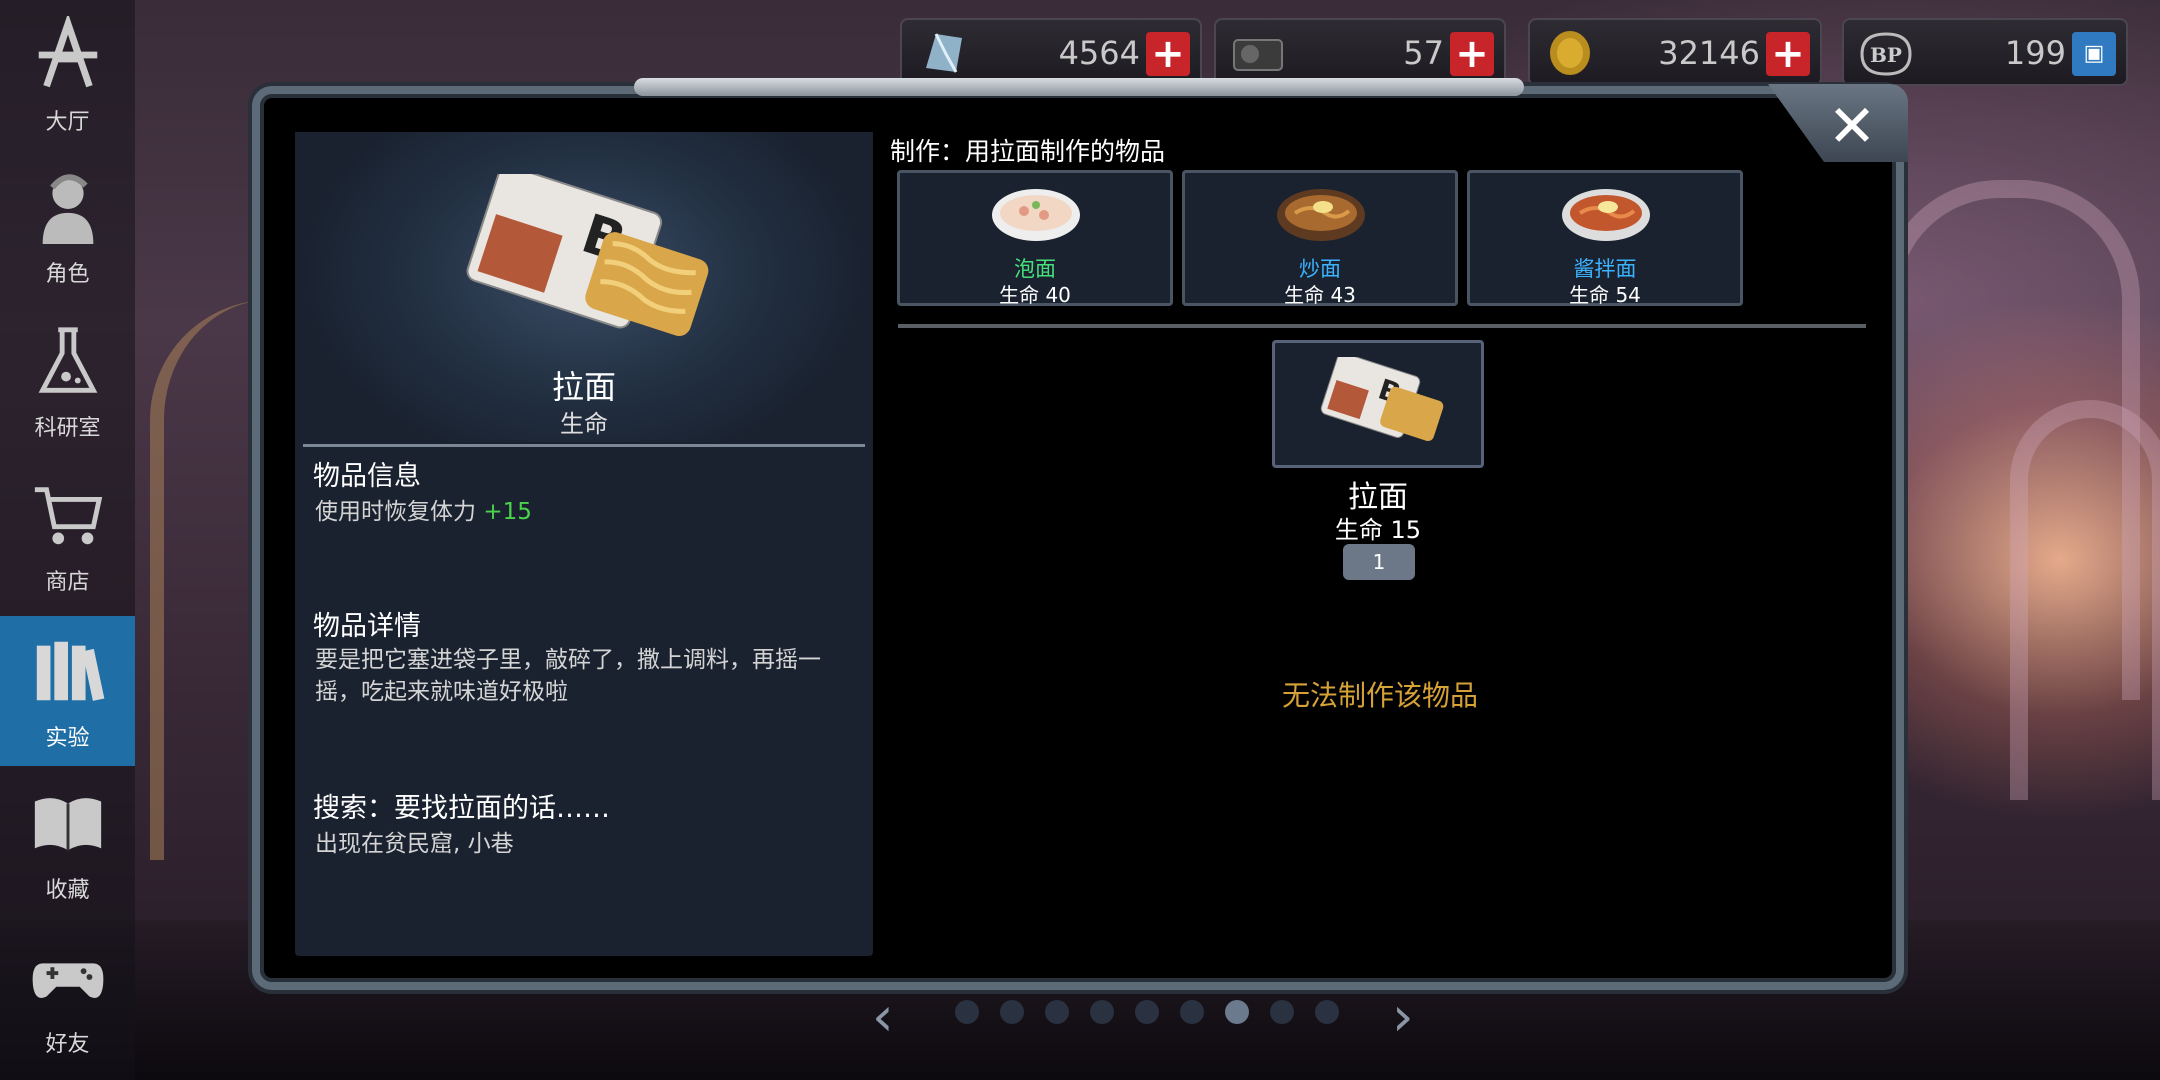  I want to click on character-icon, so click(68, 207).